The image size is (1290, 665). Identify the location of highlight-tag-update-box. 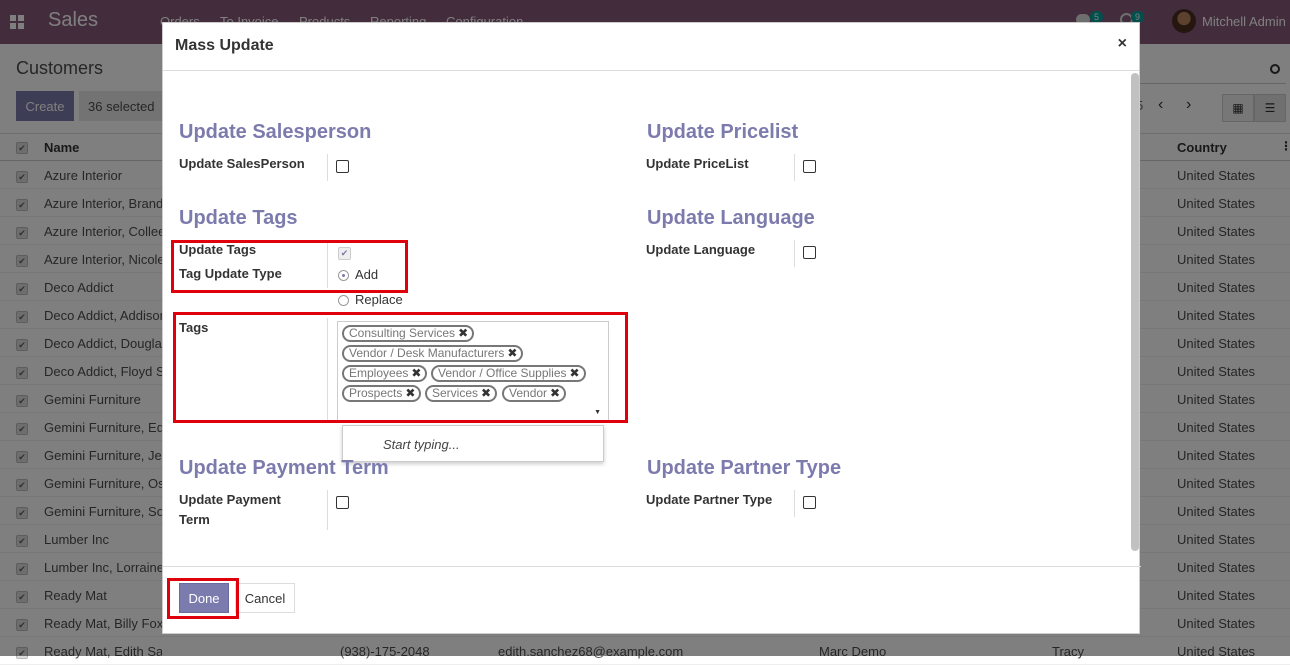
(289, 266).